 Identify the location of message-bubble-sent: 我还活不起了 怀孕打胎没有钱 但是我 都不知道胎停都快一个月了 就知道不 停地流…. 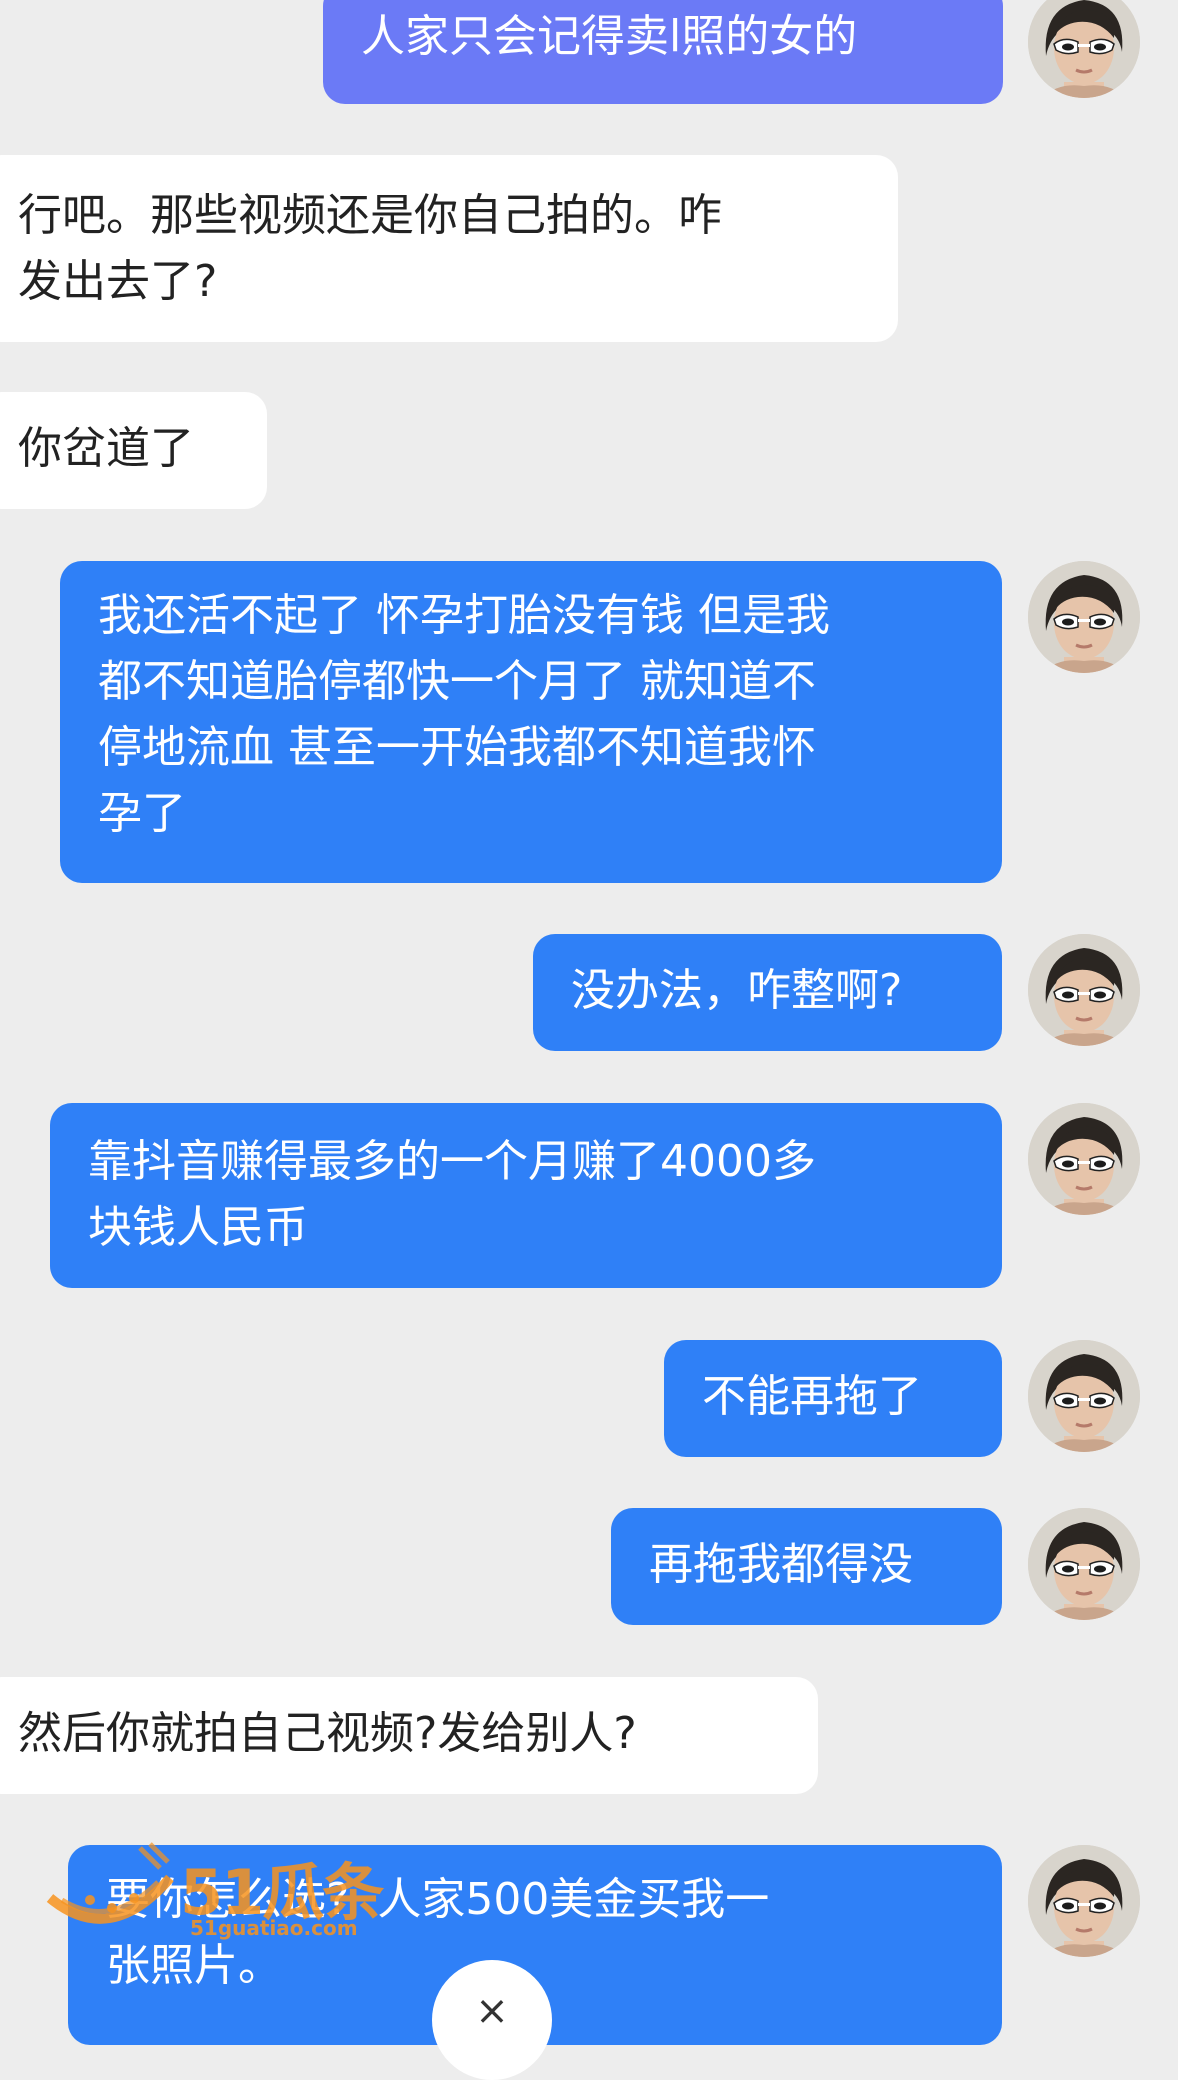
(531, 722).